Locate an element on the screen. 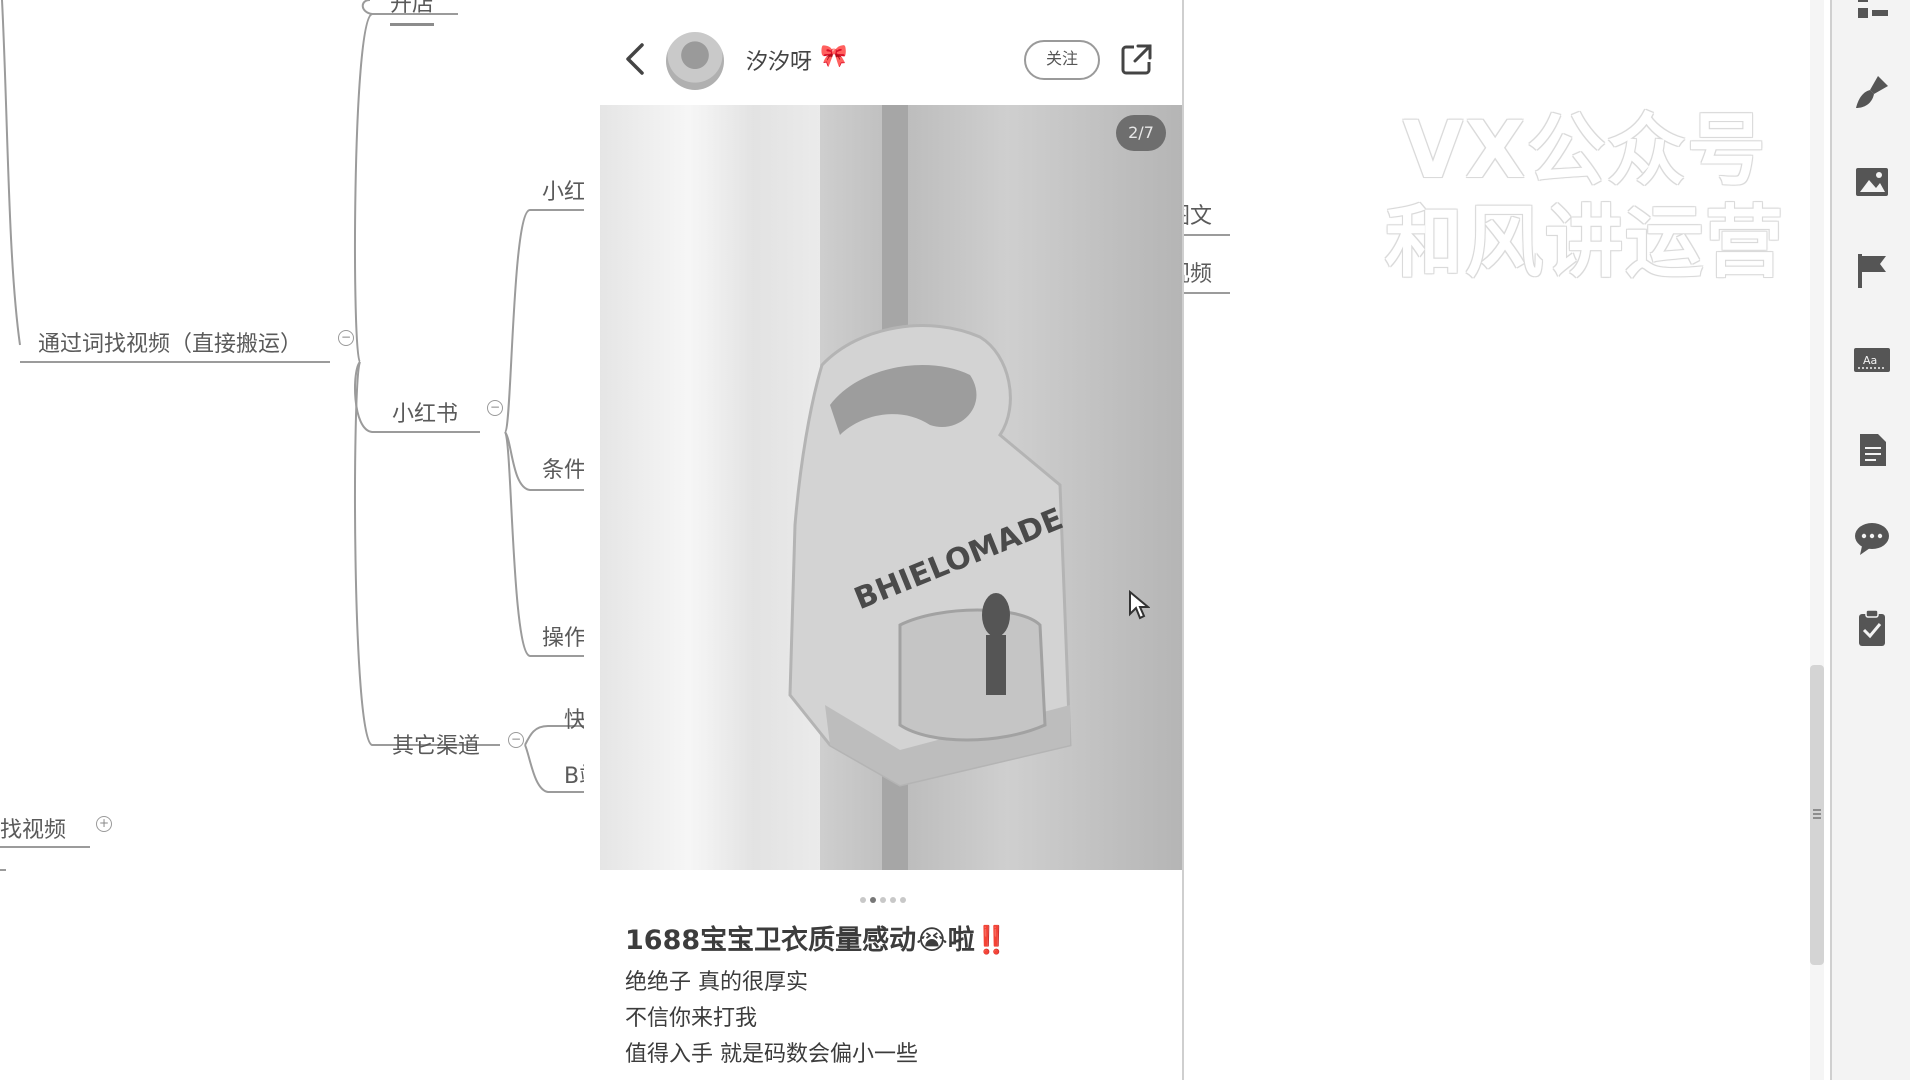 The width and height of the screenshot is (1910, 1080). mindmap-node-other-channels: 其它渠道 is located at coordinates (436, 744).